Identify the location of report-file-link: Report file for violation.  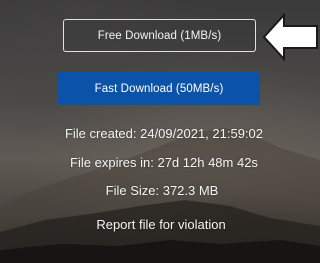
(160, 224).